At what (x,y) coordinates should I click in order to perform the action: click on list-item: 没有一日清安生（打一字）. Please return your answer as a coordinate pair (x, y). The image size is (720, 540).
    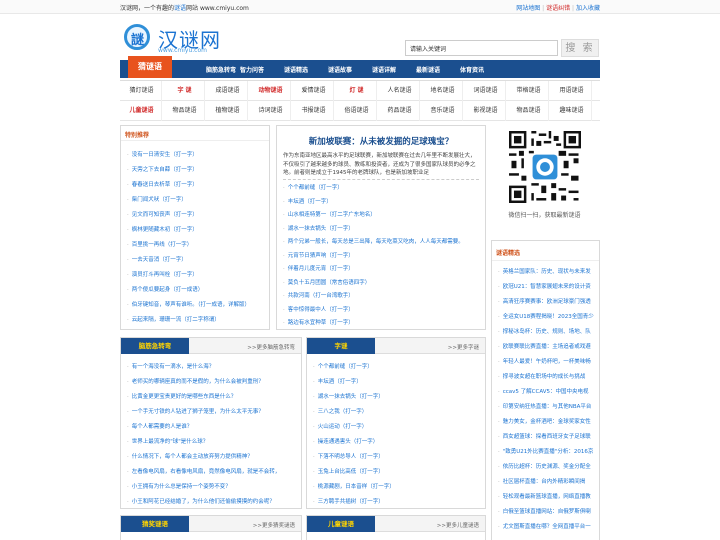
    Looking at the image, I should click on (162, 156).